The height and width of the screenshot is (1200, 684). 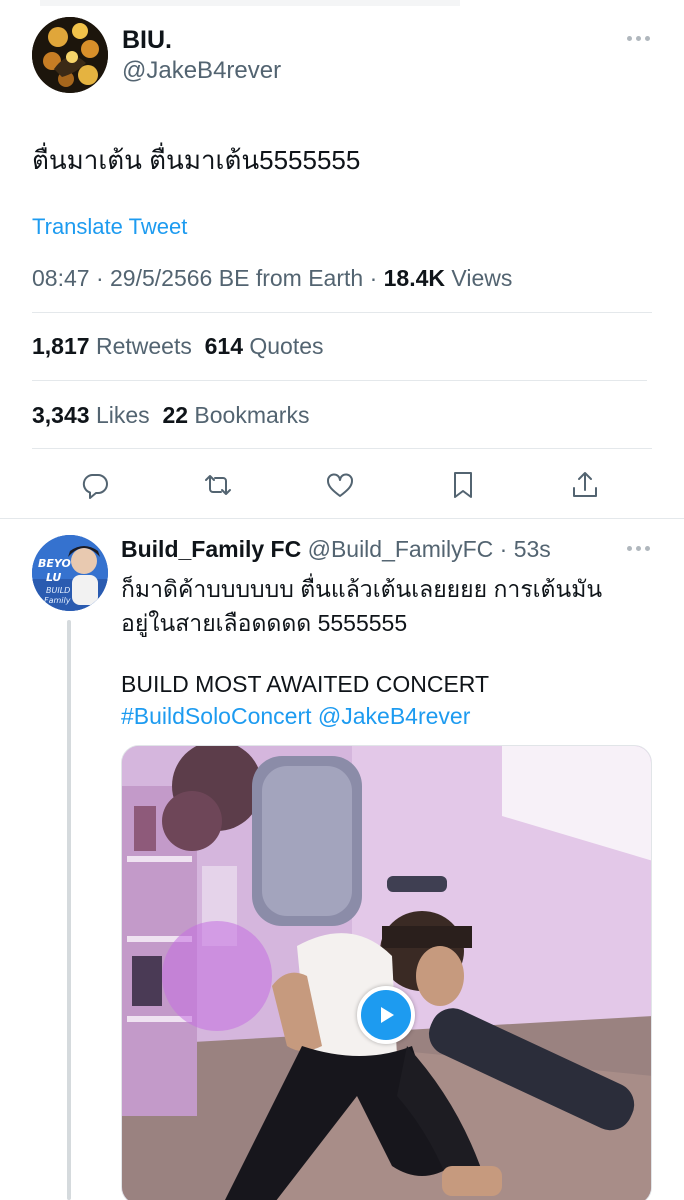 I want to click on top-edge-bar, so click(x=250, y=3).